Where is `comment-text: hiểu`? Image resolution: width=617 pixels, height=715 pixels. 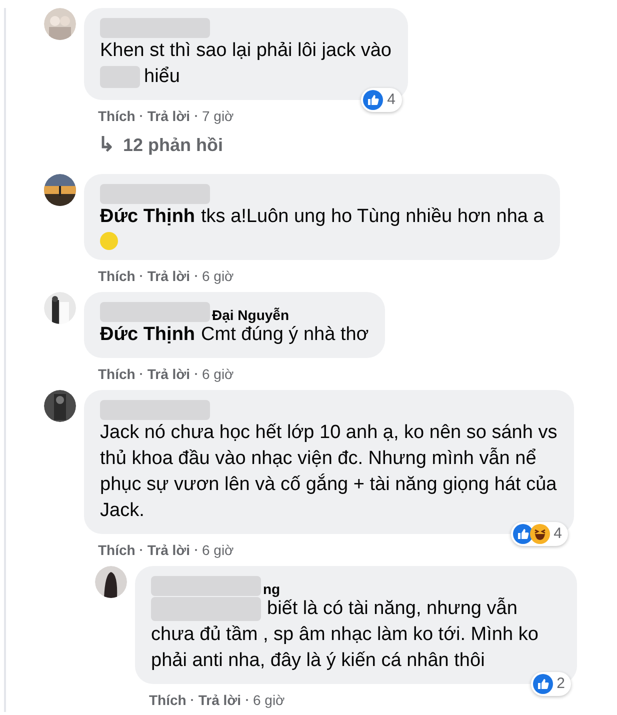
comment-text: hiểu is located at coordinates (162, 77).